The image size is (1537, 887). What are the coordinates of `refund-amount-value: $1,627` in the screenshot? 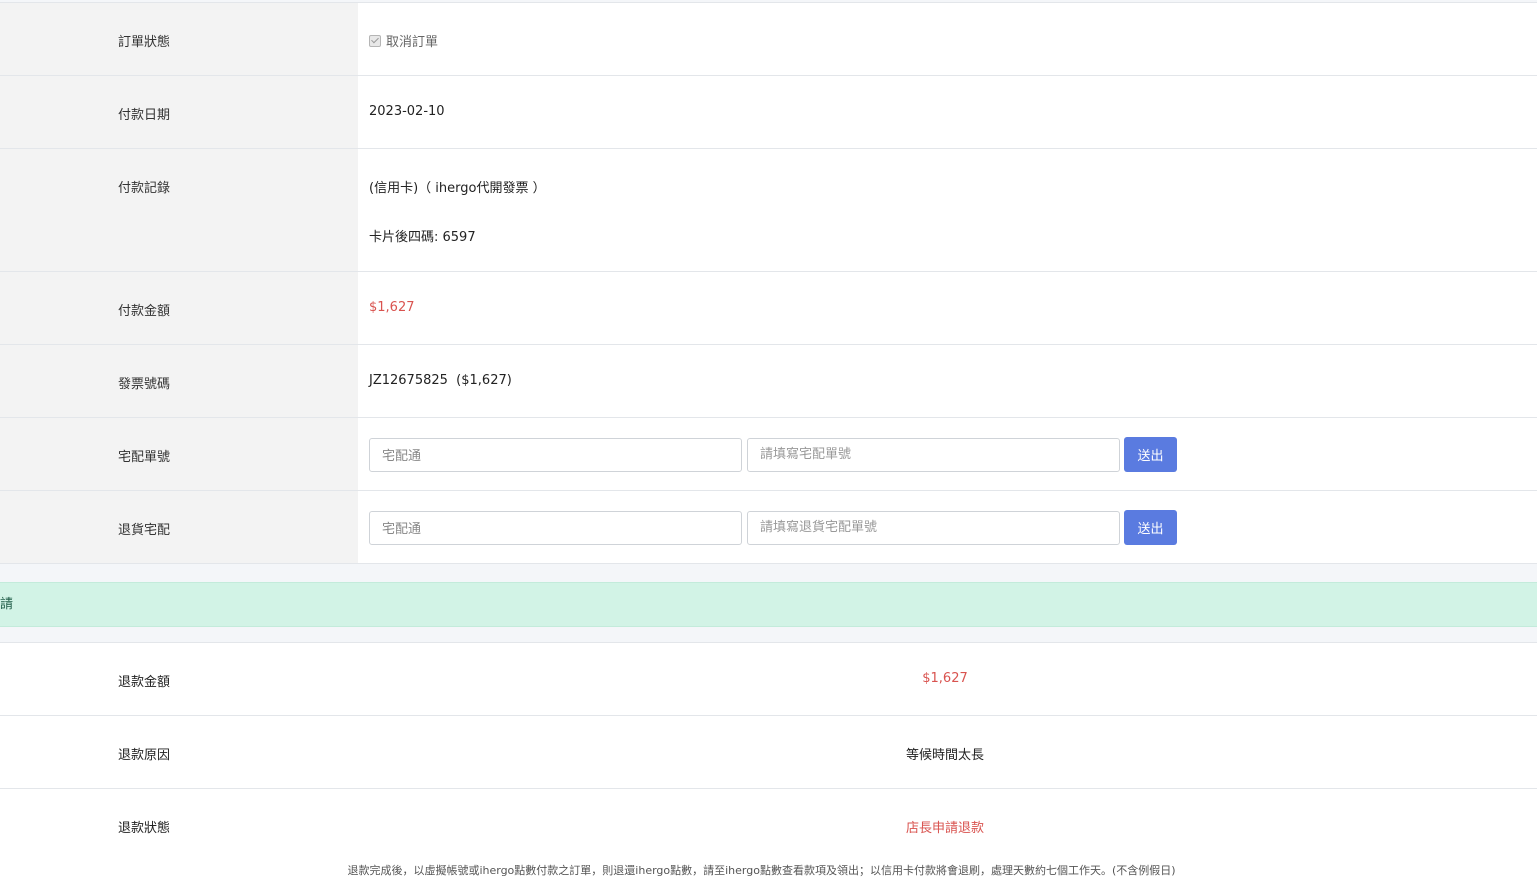 It's located at (945, 678).